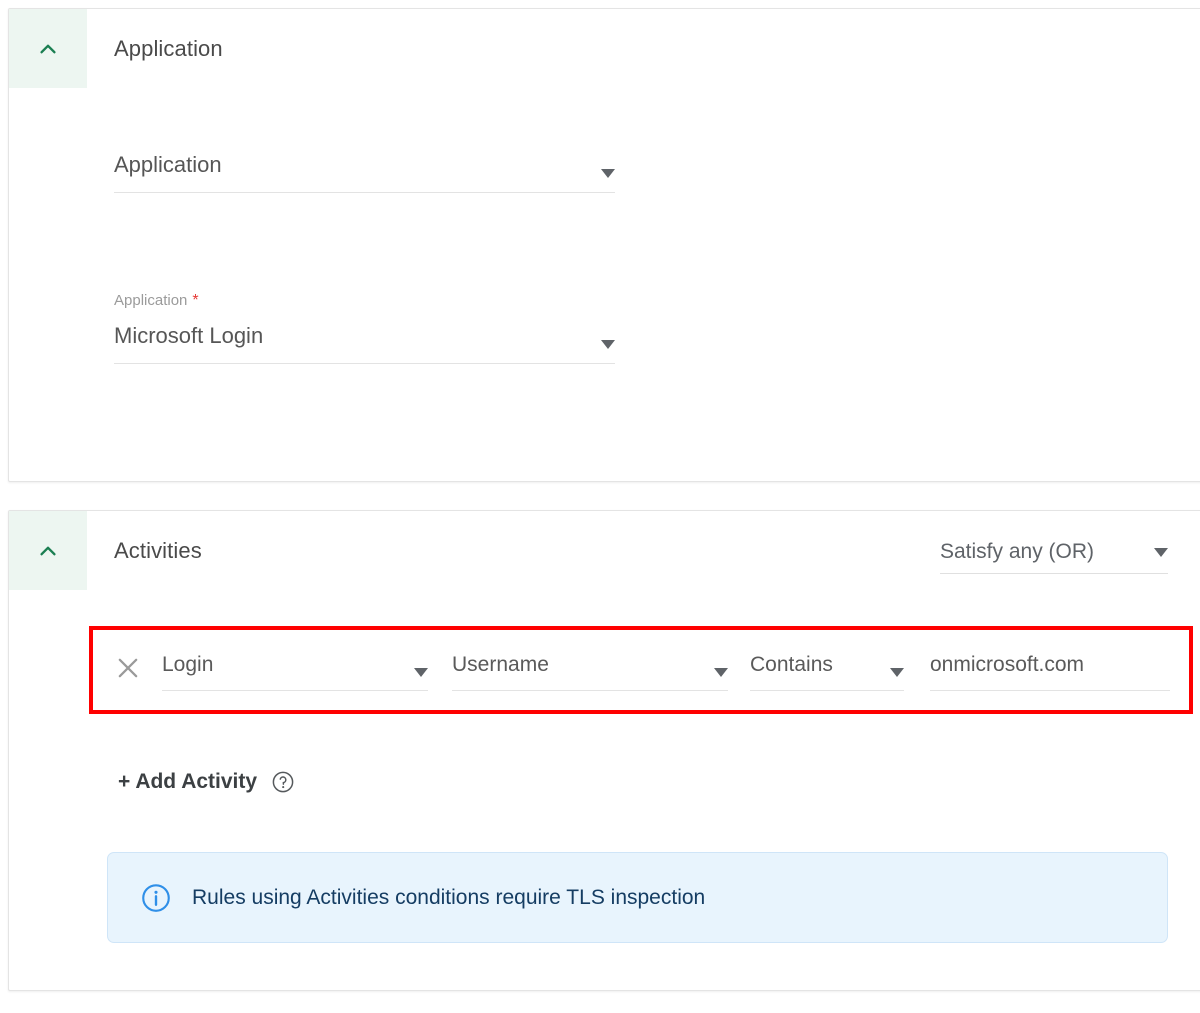 The image size is (1200, 1013). What do you see at coordinates (188, 664) in the screenshot?
I see `activity-type-value: Login` at bounding box center [188, 664].